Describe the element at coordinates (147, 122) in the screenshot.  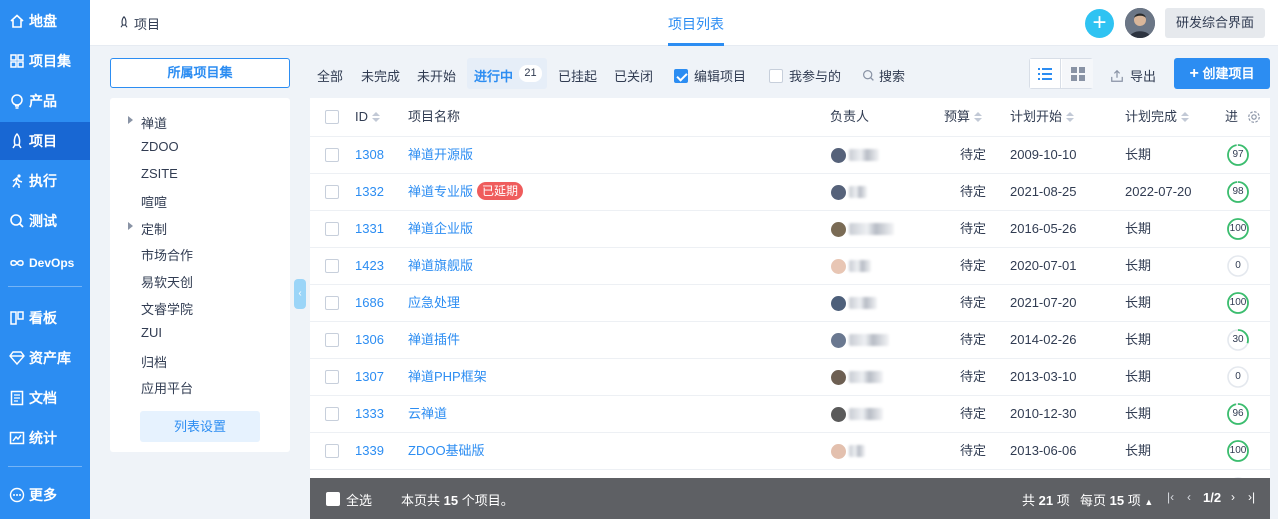
I see `tree-item: 禅道` at that location.